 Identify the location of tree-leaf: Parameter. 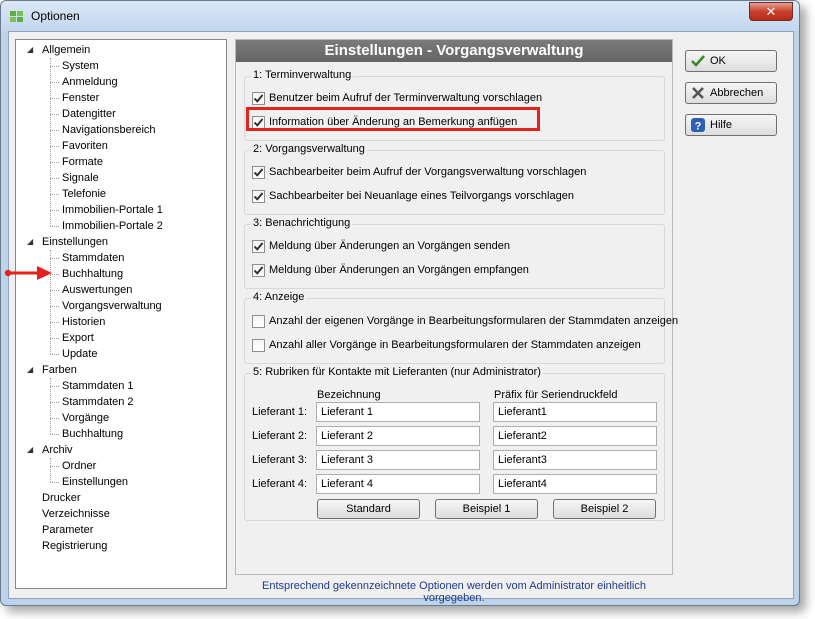
(67, 530).